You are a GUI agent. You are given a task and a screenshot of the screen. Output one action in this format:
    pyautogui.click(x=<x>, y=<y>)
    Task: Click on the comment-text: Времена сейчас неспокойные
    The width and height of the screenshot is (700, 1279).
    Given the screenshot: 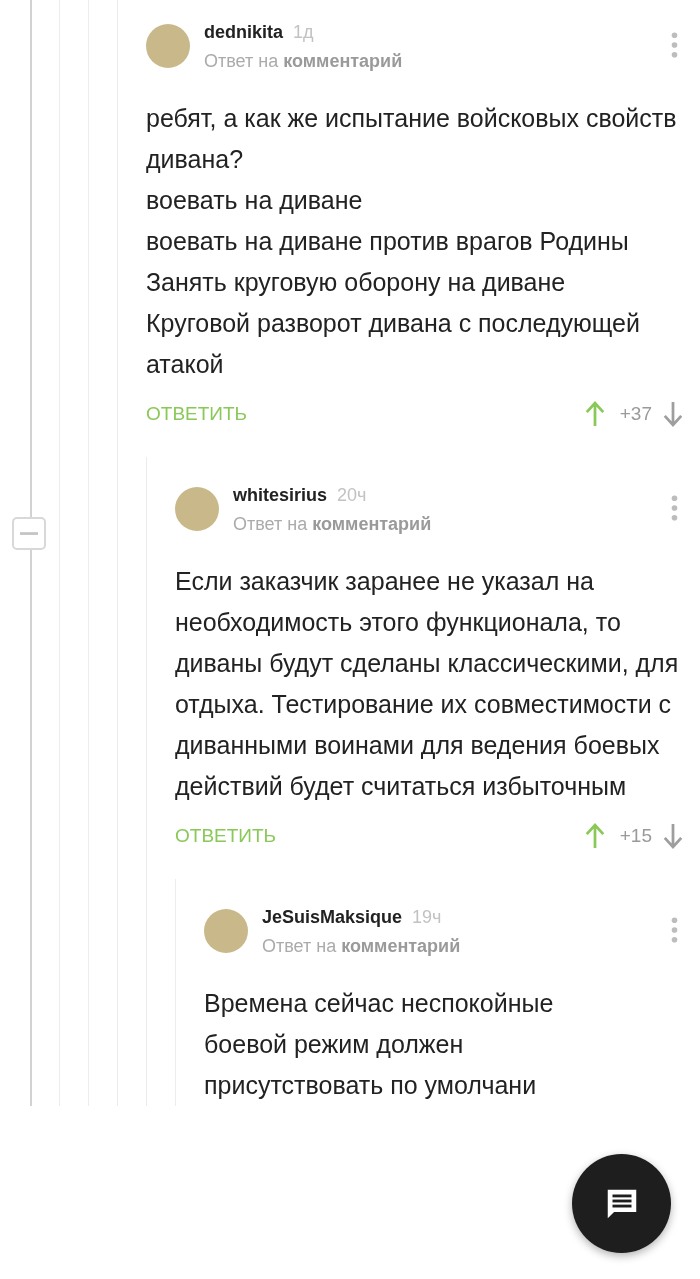 What is the action you would take?
    pyautogui.click(x=379, y=1003)
    